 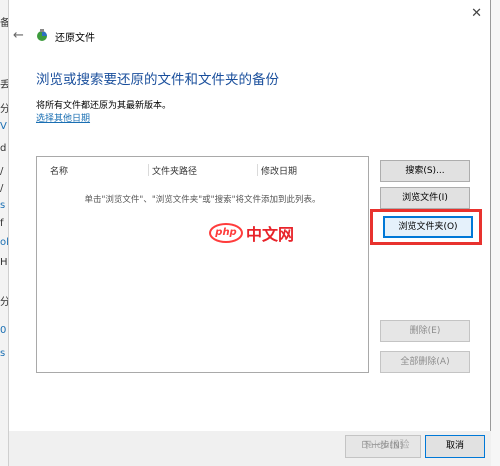 I want to click on info-text: 将所有文件都还原为其最新版本。, so click(x=104, y=106).